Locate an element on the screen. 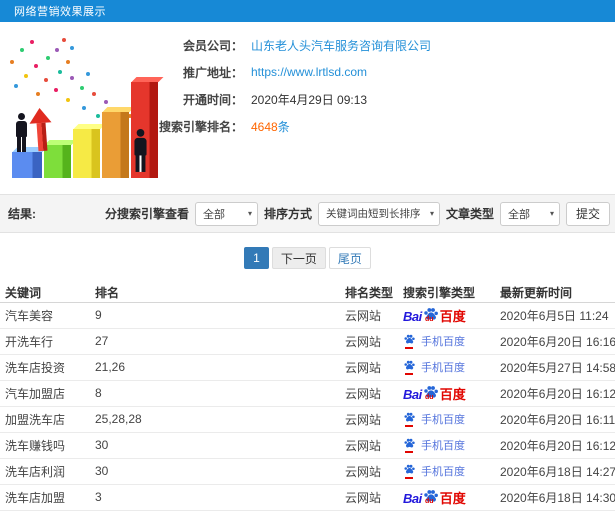 The height and width of the screenshot is (520, 615). next-page-button: 下一页 is located at coordinates (298, 258).